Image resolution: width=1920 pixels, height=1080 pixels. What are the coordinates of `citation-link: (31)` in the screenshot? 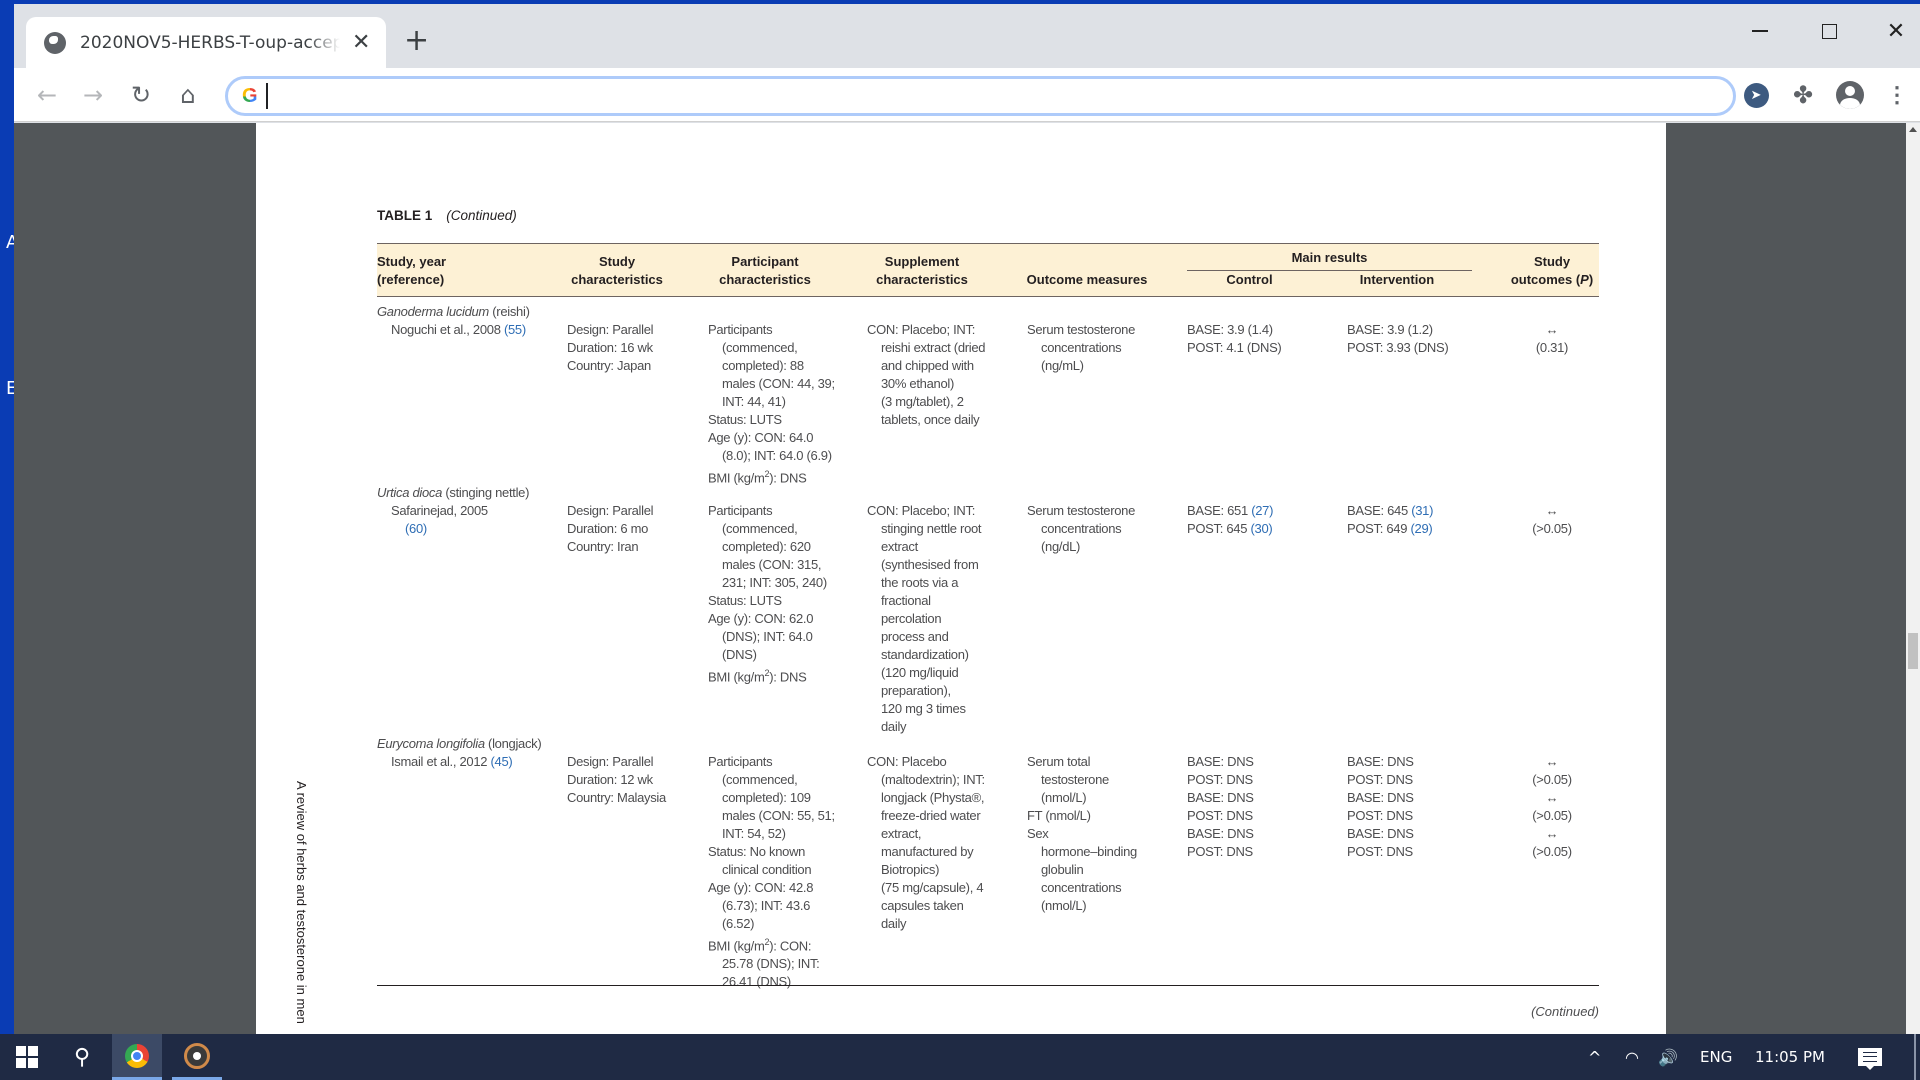 It's located at (1422, 510).